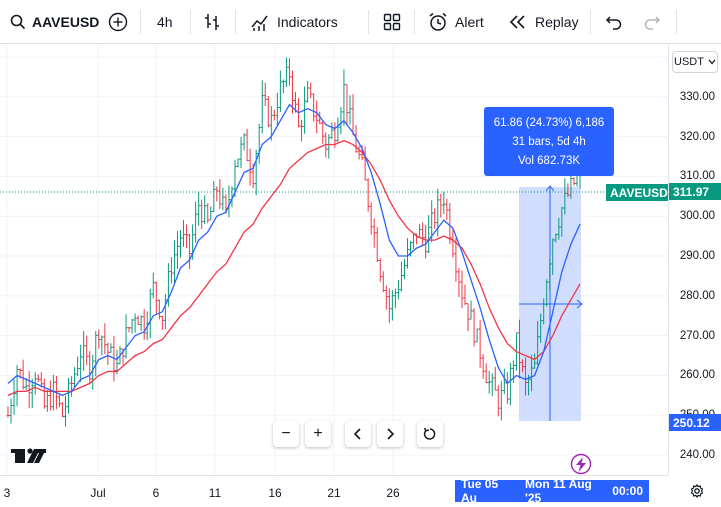 The image size is (721, 507). I want to click on symbol-search-button: AAVEUSD, so click(54, 22).